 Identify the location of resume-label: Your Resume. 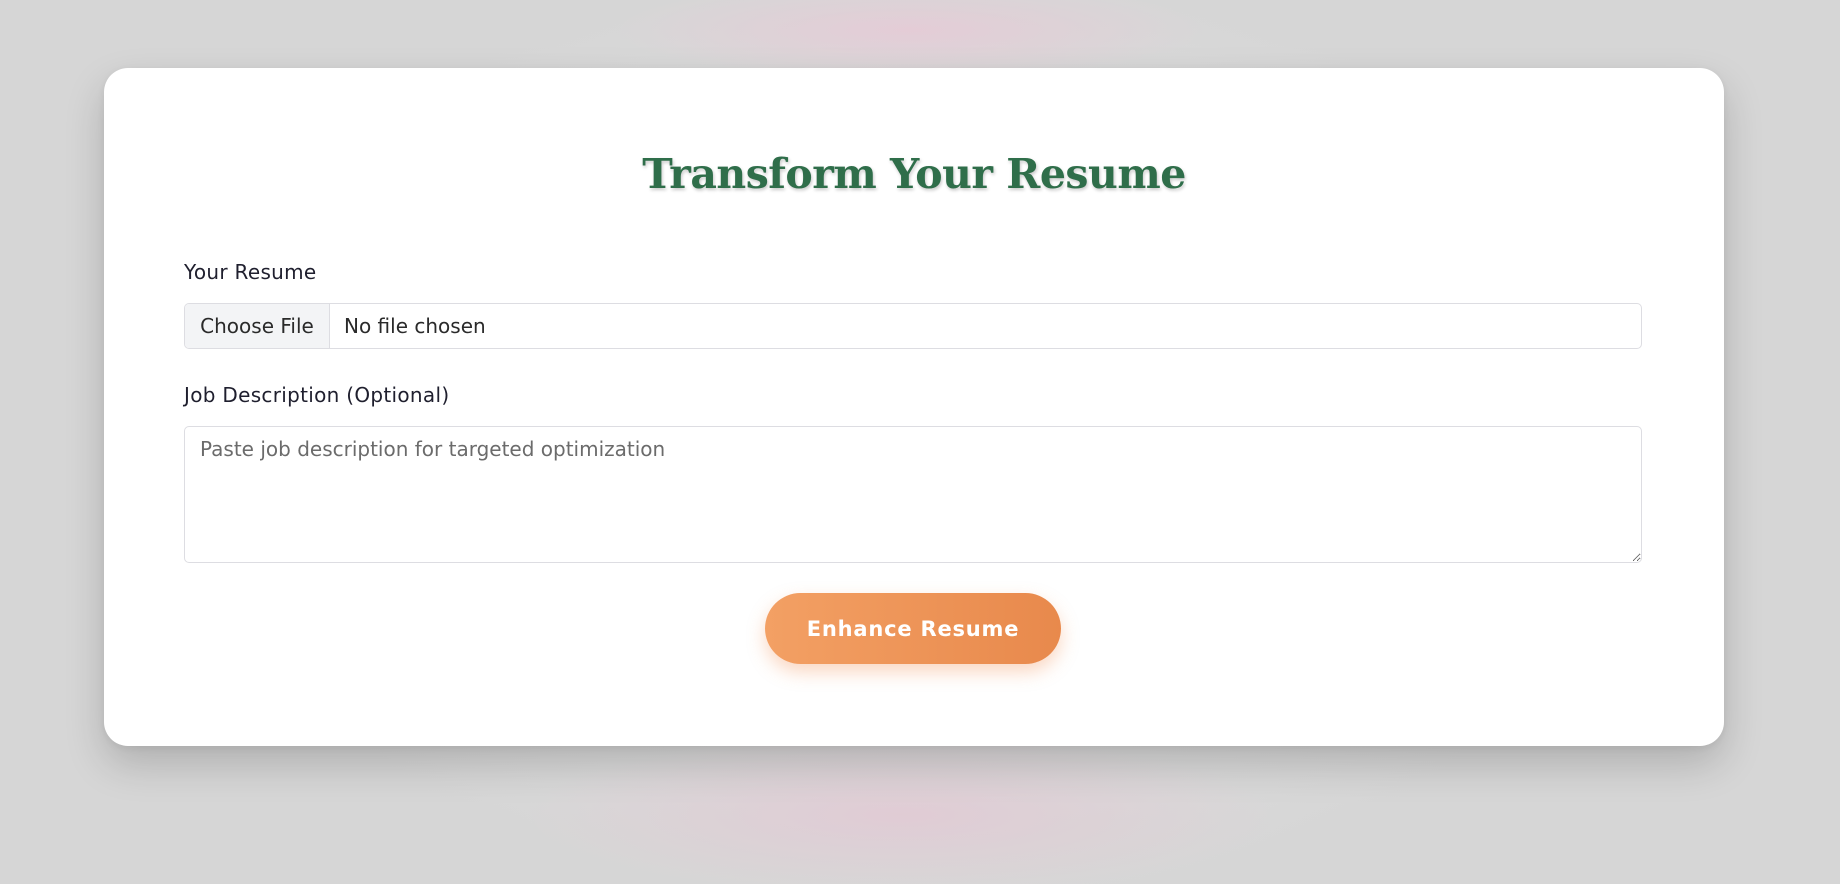
(250, 272).